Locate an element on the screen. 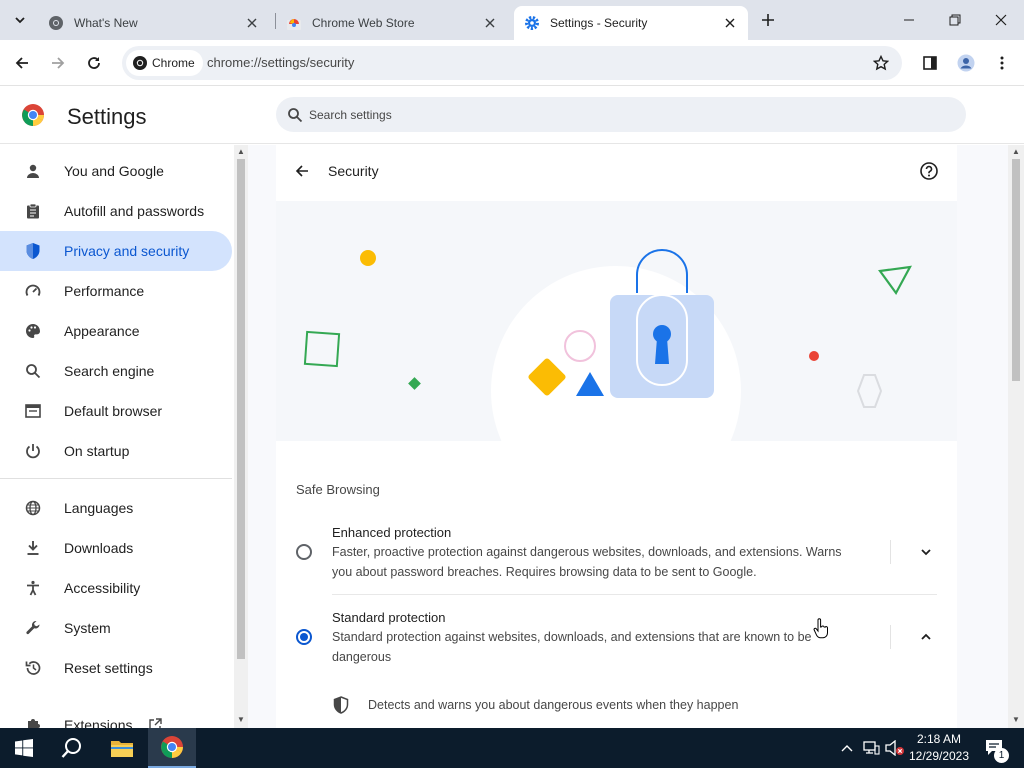  side-panel-button is located at coordinates (930, 63).